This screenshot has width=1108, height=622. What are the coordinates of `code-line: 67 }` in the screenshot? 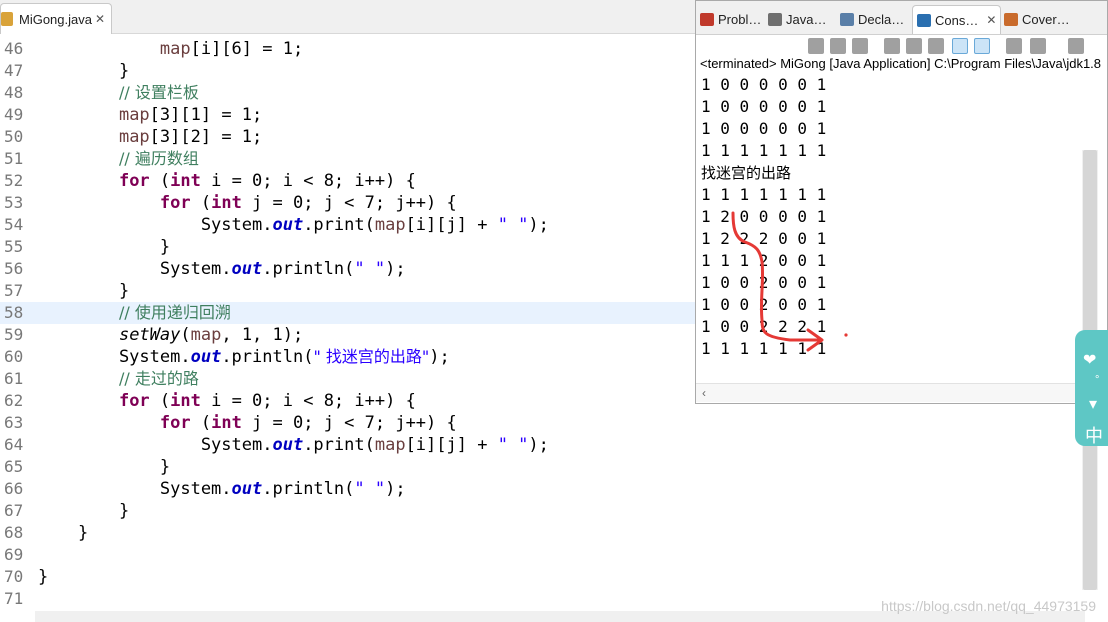 It's located at (554, 511).